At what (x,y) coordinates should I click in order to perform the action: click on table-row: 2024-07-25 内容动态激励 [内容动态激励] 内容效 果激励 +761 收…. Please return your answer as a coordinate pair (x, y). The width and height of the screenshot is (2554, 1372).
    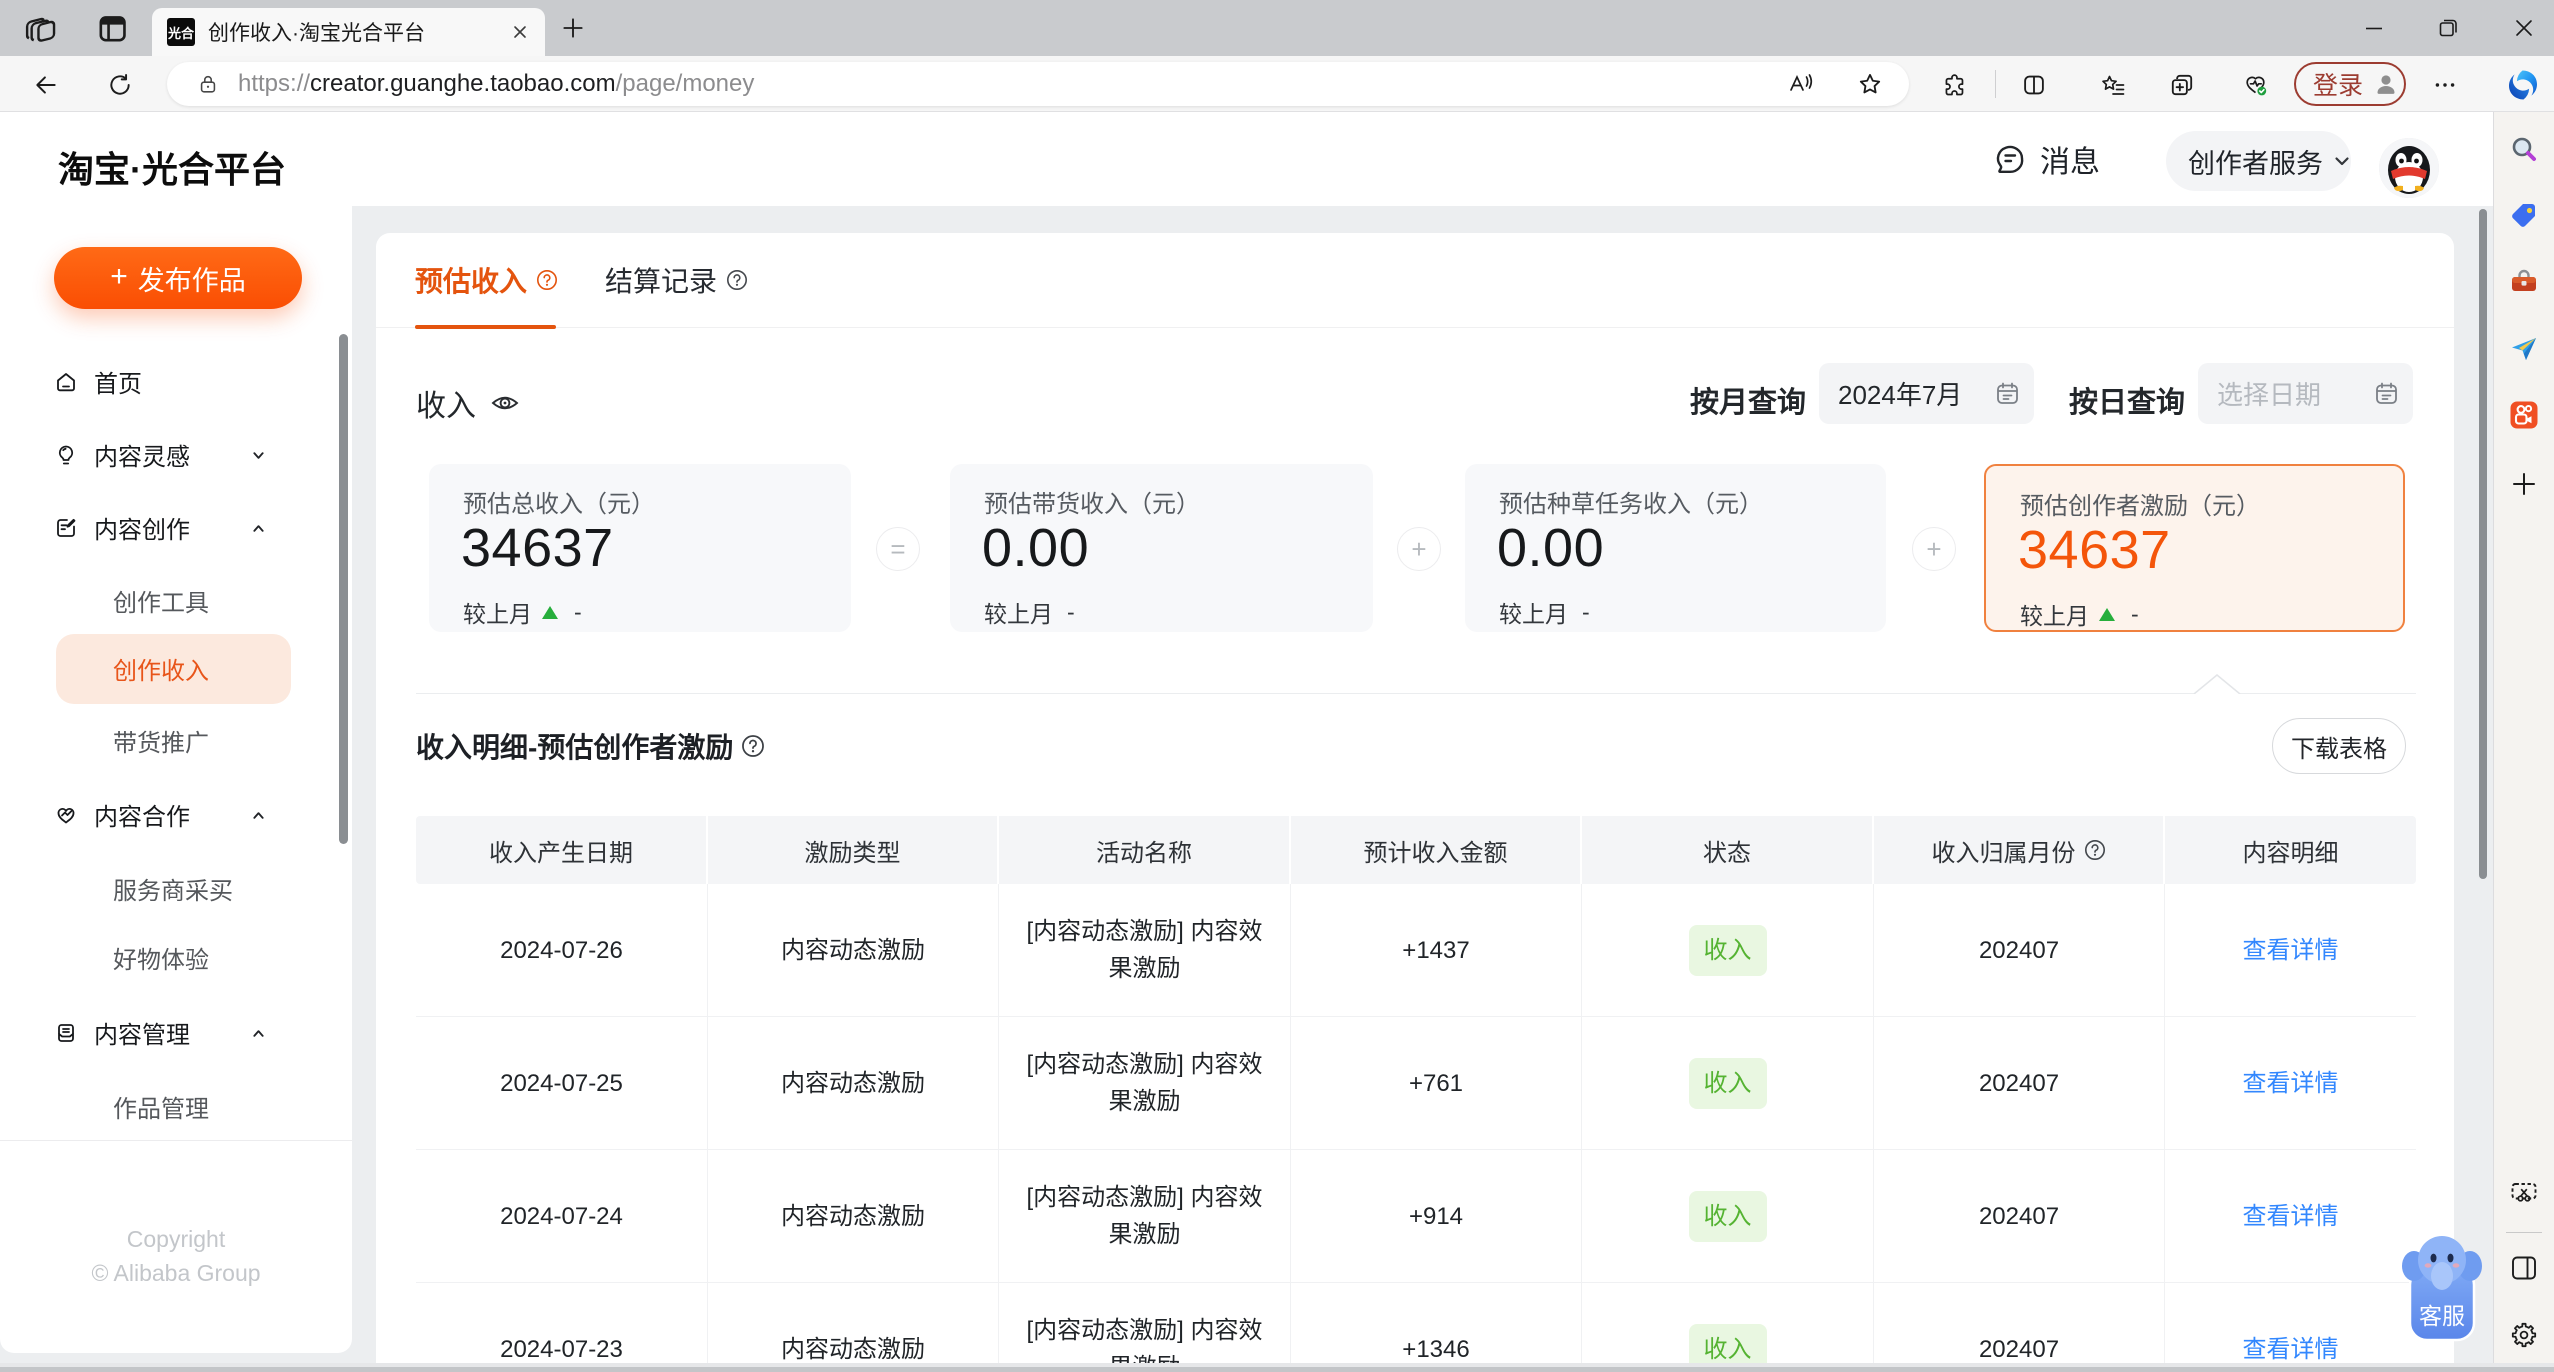
    Looking at the image, I should click on (1416, 1083).